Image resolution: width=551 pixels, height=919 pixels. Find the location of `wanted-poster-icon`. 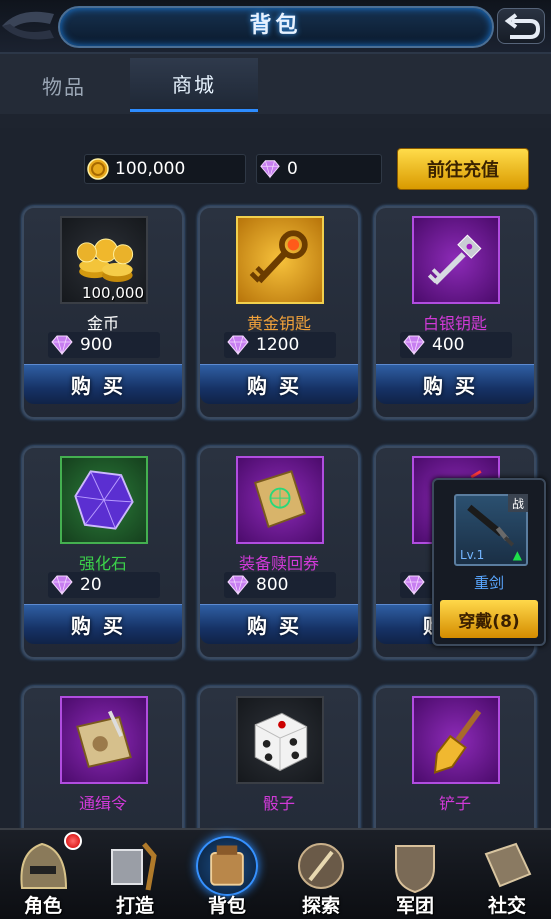

wanted-poster-icon is located at coordinates (104, 739).